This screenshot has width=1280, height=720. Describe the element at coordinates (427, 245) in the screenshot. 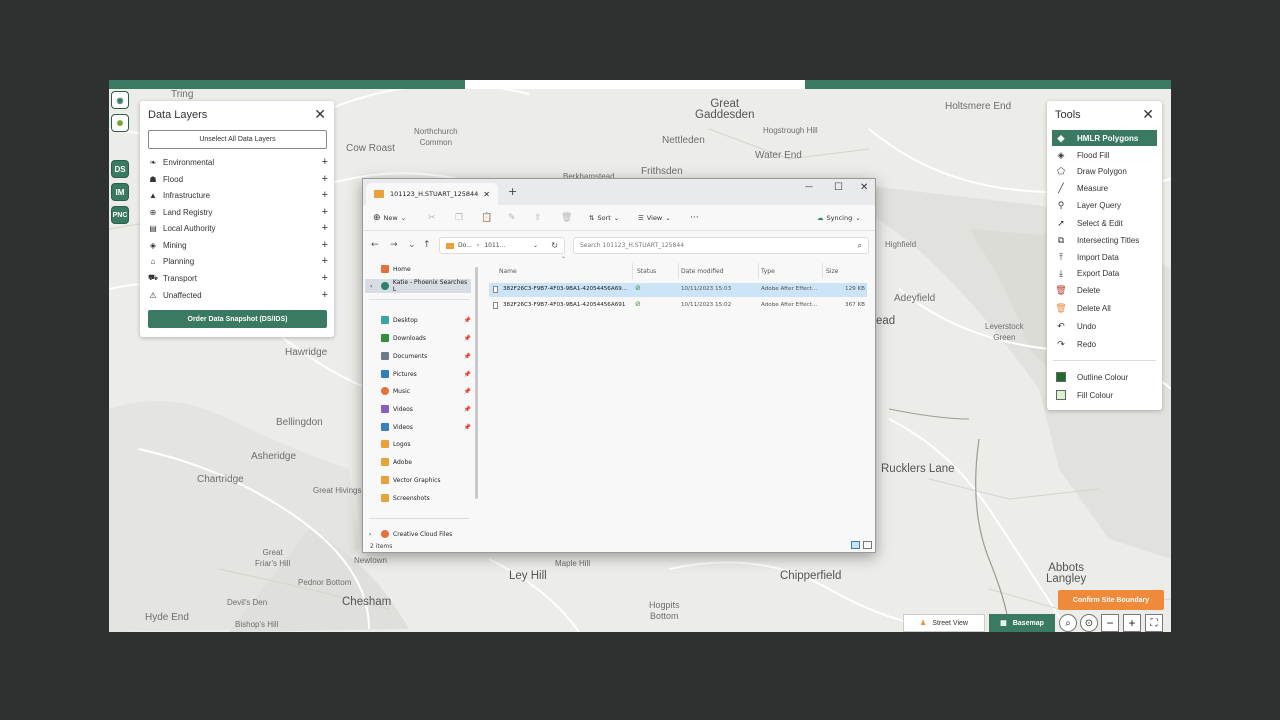

I see `up-arrow-icon: ↑` at that location.